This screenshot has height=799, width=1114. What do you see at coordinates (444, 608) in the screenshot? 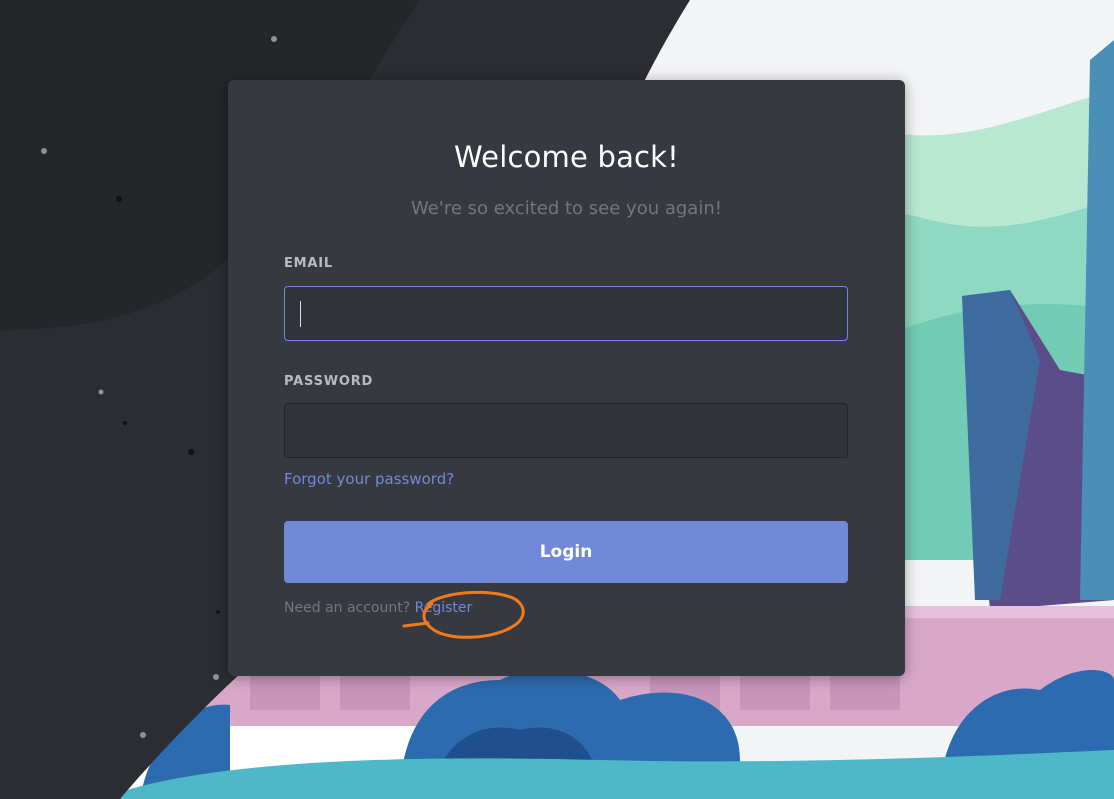
I see `register-link: Register` at bounding box center [444, 608].